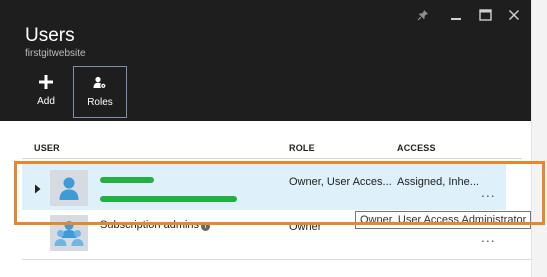 Image resolution: width=547 pixels, height=277 pixels. I want to click on plus-icon, so click(46, 82).